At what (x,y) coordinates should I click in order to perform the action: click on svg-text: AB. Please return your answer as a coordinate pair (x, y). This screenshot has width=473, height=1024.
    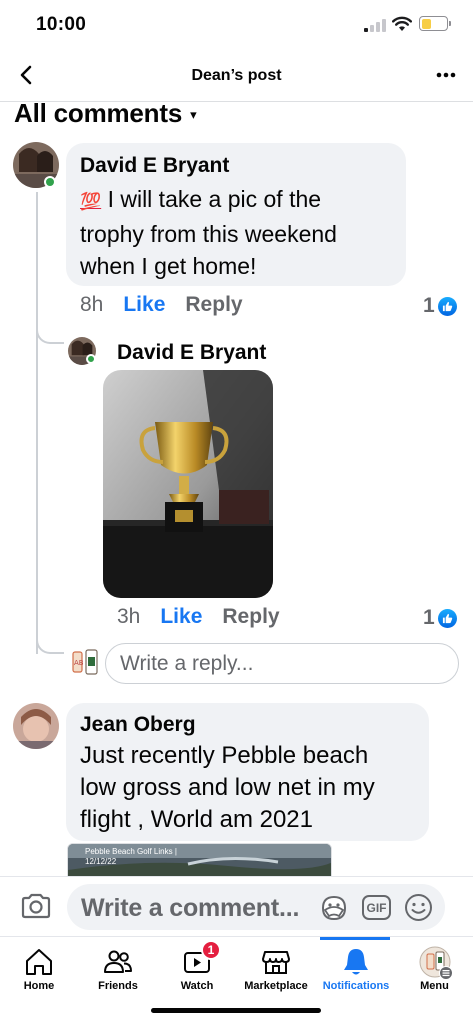
    Looking at the image, I should click on (79, 663).